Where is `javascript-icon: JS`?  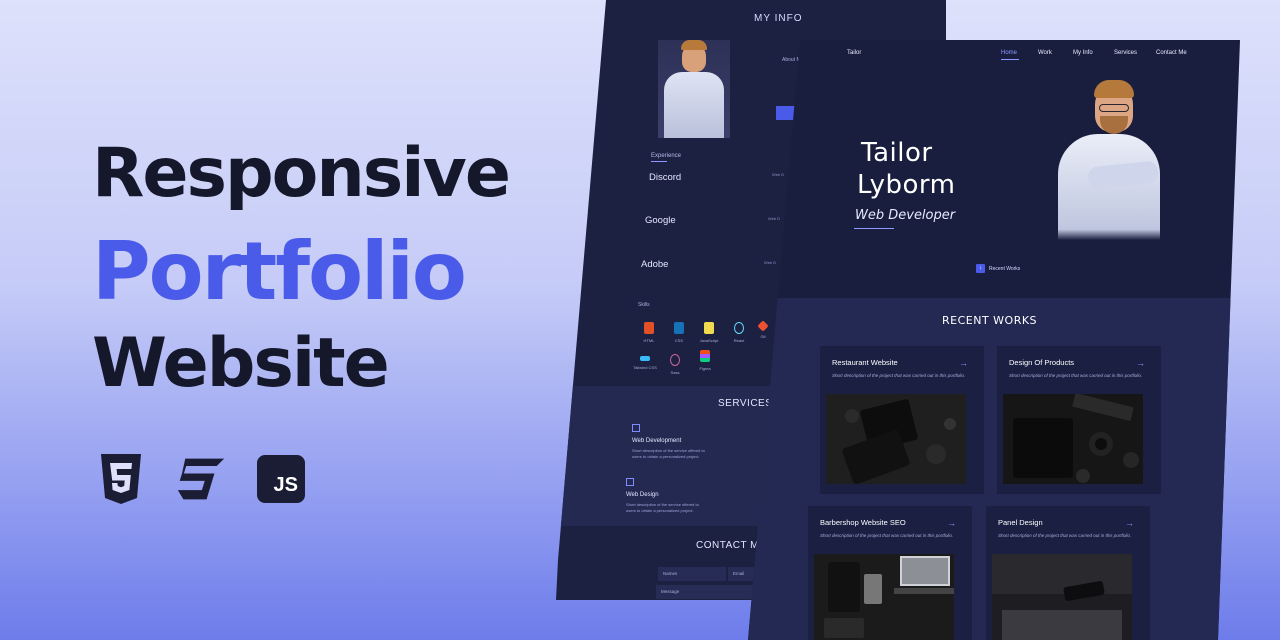
javascript-icon: JS is located at coordinates (281, 479).